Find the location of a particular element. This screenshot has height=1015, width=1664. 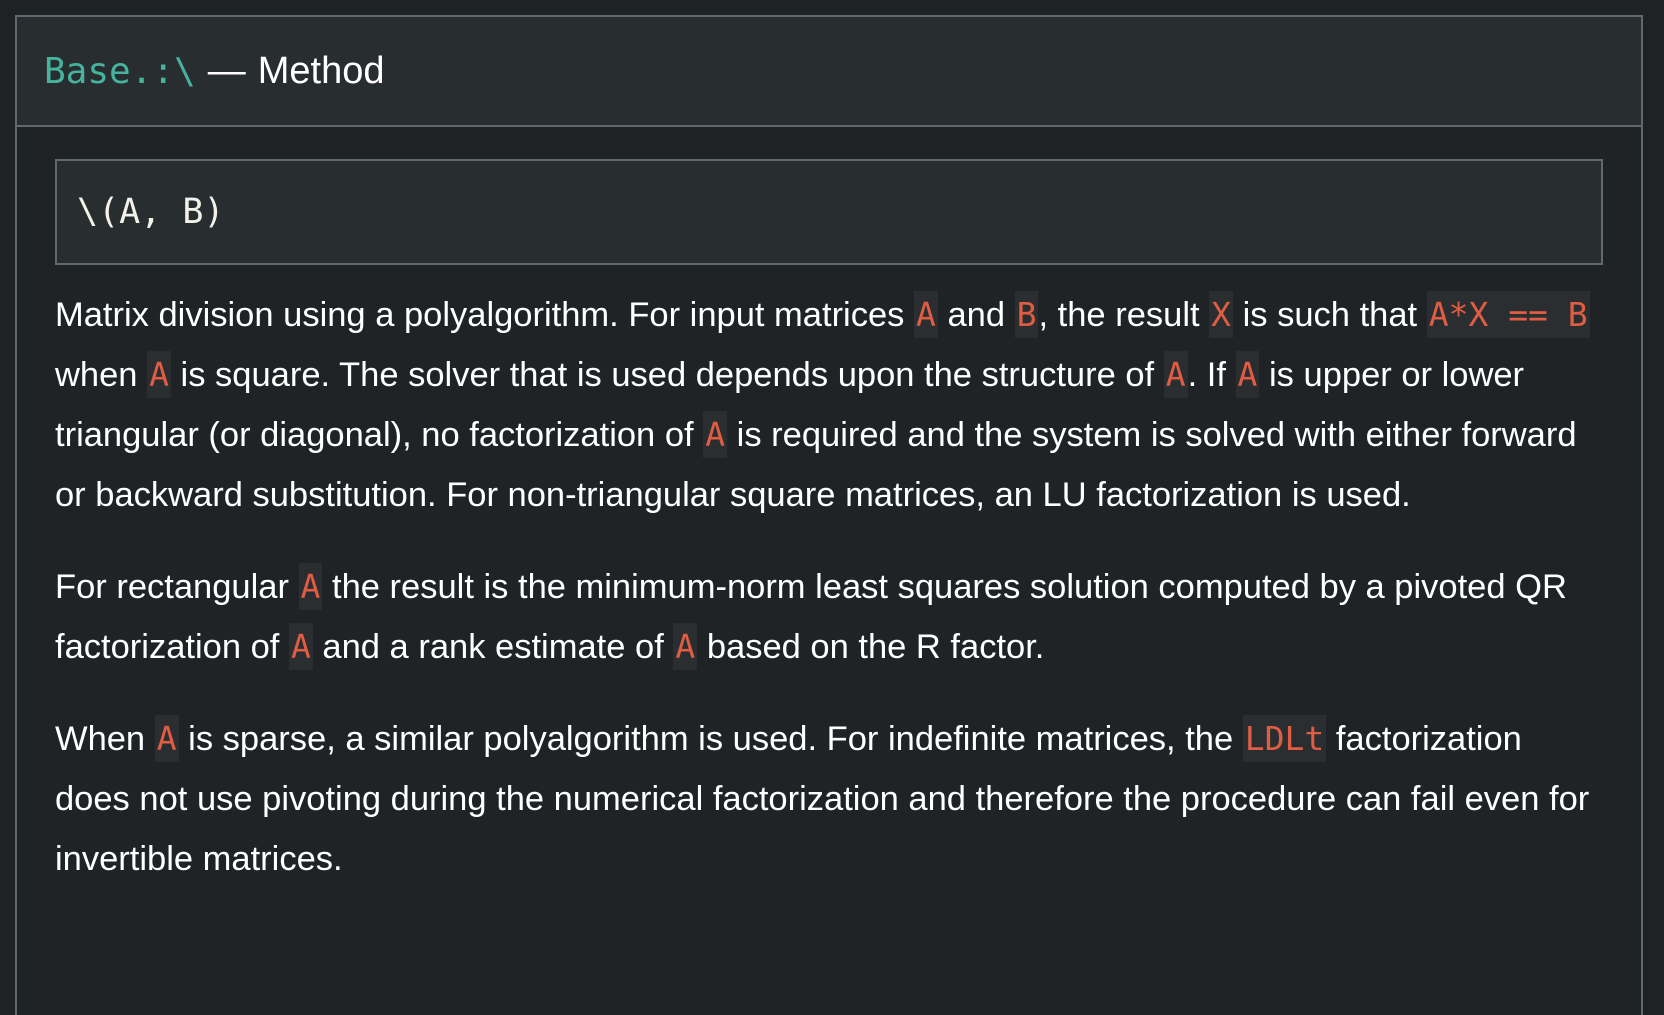

inline-code: LDLt is located at coordinates (1284, 738).